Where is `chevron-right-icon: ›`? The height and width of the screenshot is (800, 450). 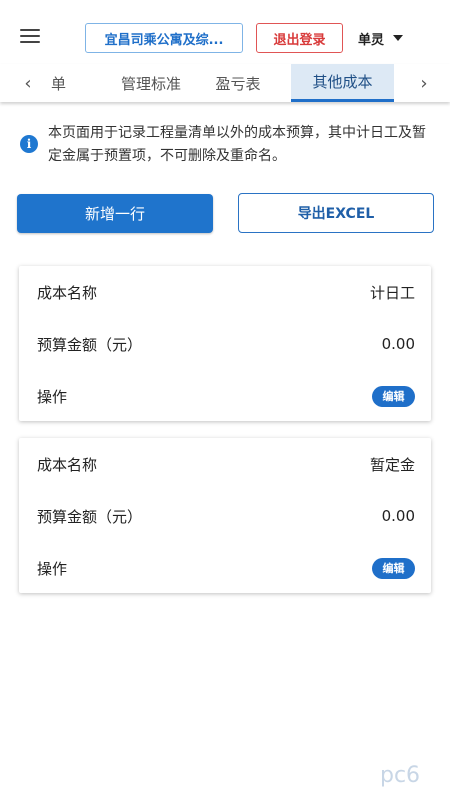 chevron-right-icon: › is located at coordinates (424, 83).